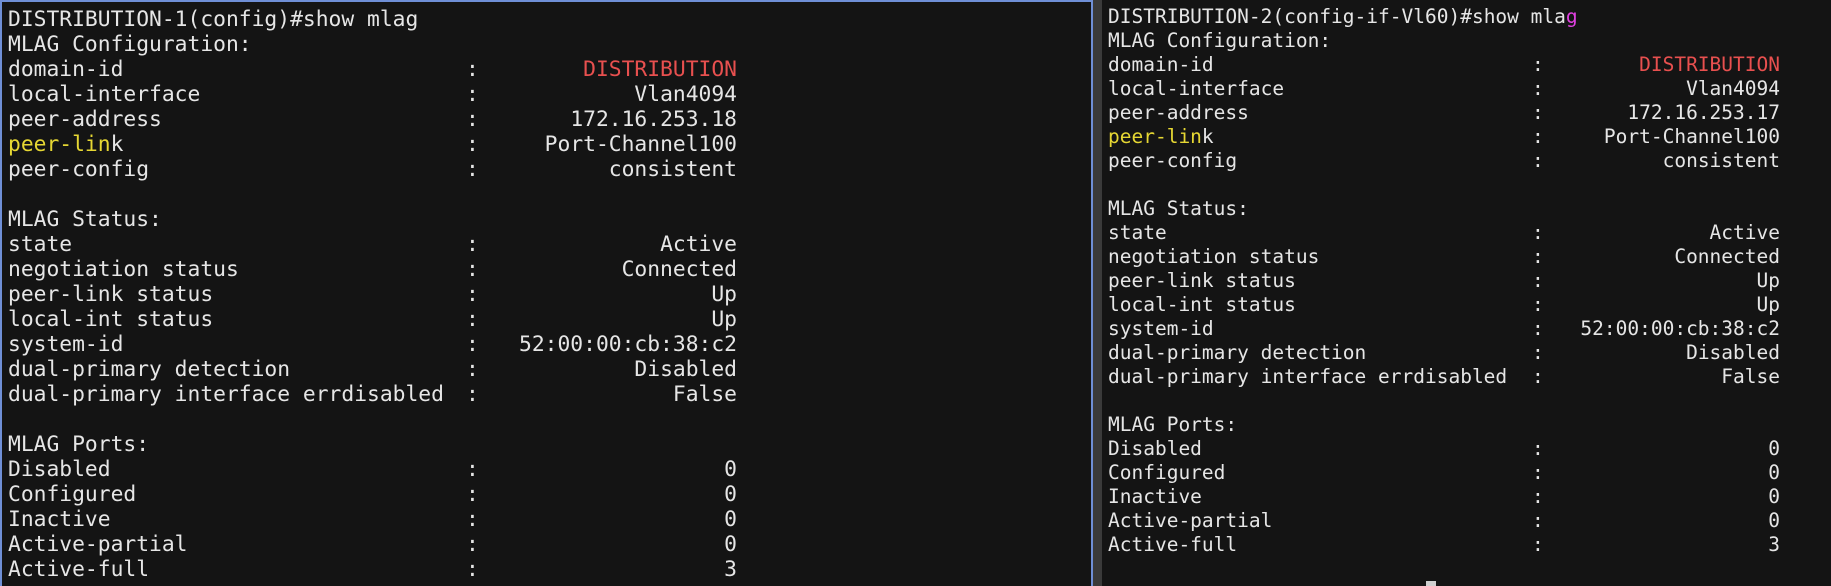  I want to click on partial-next-line, so click(1272, 579).